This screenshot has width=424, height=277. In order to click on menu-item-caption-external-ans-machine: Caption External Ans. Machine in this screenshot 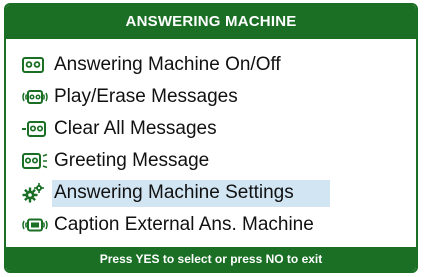, I will do `click(211, 225)`.